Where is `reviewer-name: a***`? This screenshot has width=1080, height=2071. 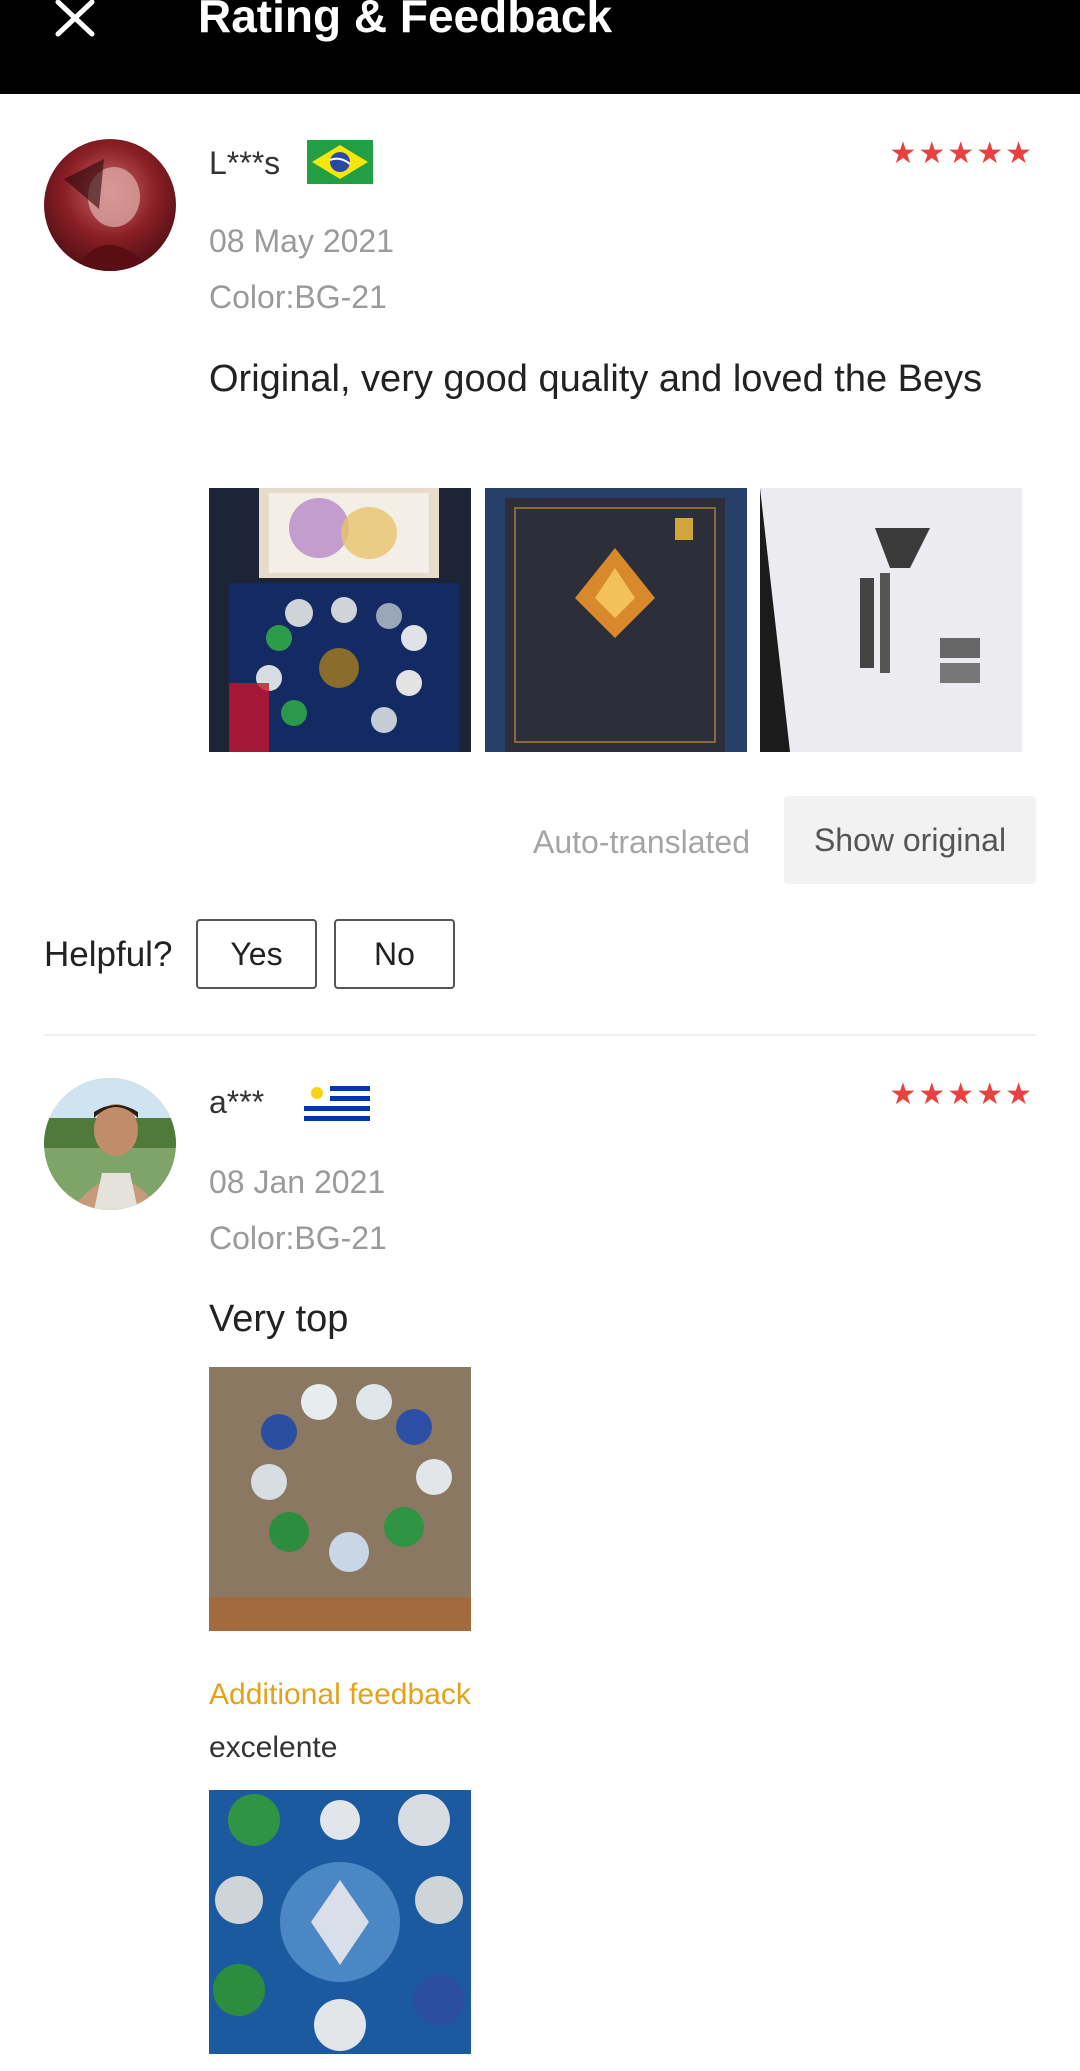 reviewer-name: a*** is located at coordinates (237, 1102).